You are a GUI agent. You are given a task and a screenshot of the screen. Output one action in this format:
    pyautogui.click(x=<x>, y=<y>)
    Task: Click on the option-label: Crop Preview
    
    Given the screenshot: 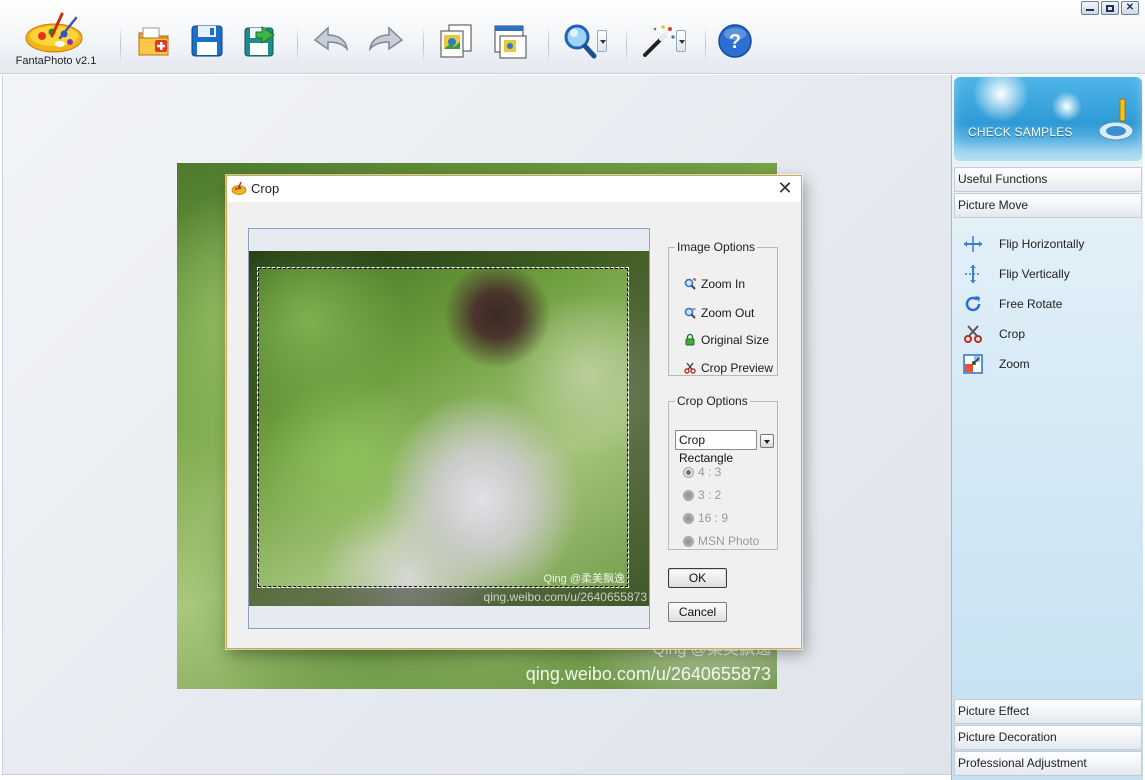 What is the action you would take?
    pyautogui.click(x=737, y=368)
    